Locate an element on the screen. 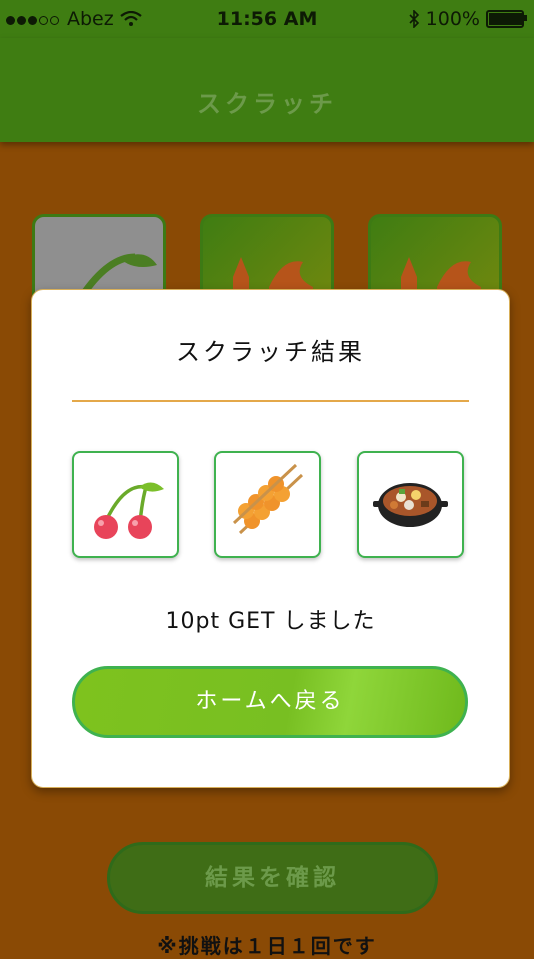 This screenshot has height=959, width=534. battery-icon is located at coordinates (506, 19).